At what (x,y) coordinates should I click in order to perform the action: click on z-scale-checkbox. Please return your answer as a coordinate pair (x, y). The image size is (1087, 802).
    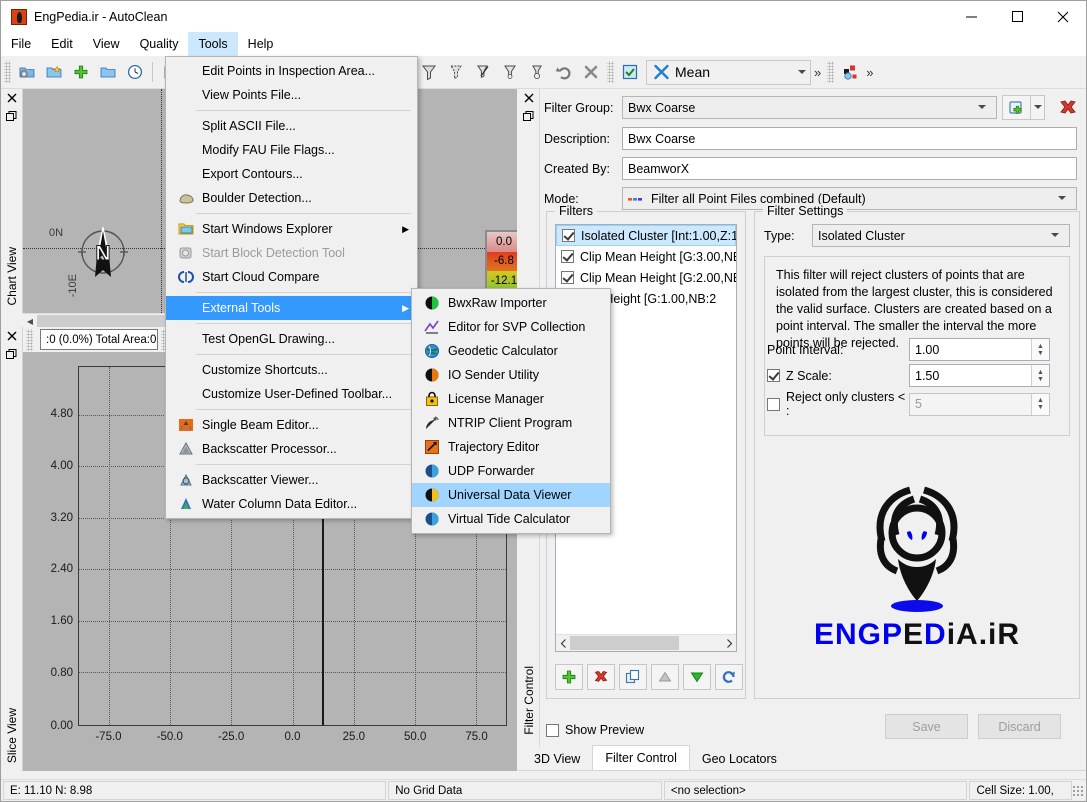
    Looking at the image, I should click on (773, 375).